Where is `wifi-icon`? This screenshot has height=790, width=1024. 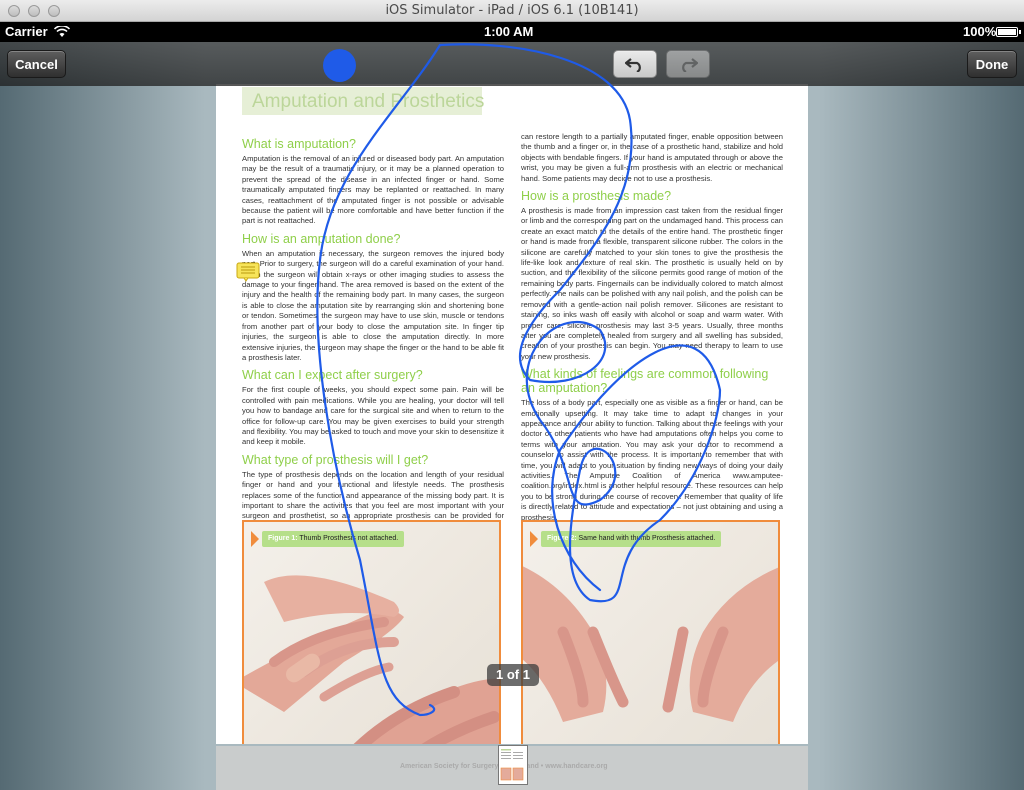
wifi-icon is located at coordinates (62, 31).